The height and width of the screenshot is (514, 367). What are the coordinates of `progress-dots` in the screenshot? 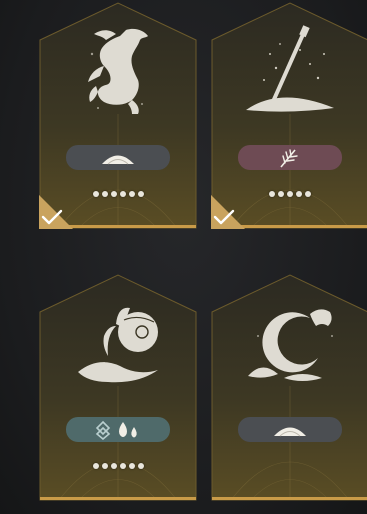 It's located at (118, 466).